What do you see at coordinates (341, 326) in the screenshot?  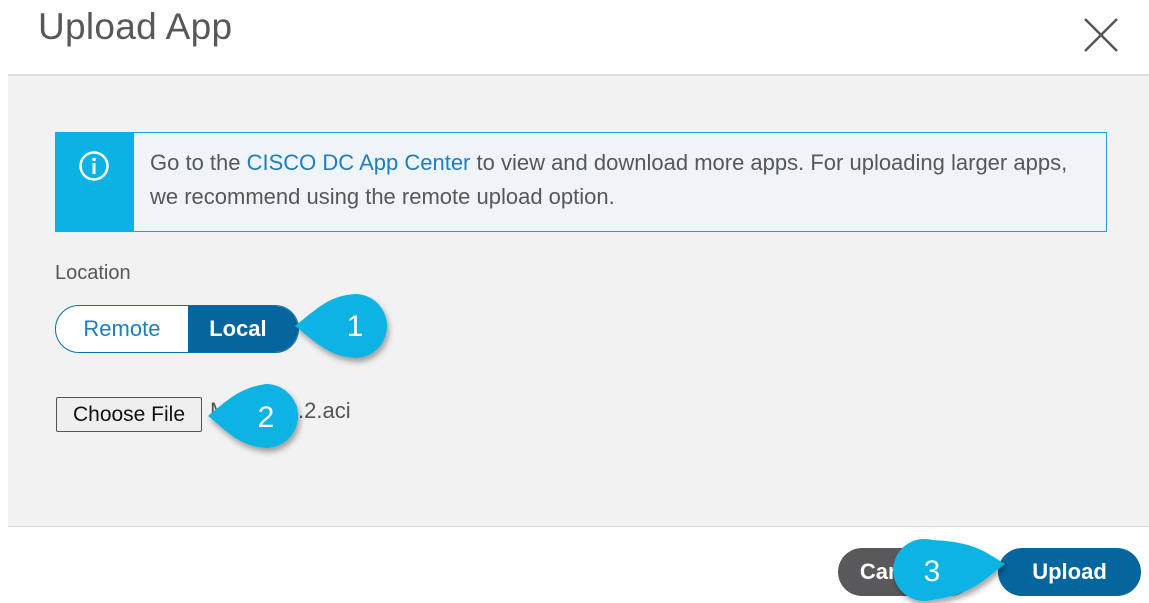 I see `callout-marker-1: 1` at bounding box center [341, 326].